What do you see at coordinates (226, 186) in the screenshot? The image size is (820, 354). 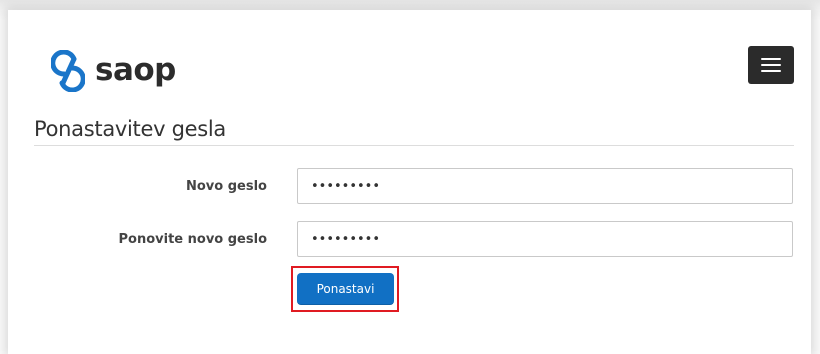 I see `new-password-label: Novo geslo` at bounding box center [226, 186].